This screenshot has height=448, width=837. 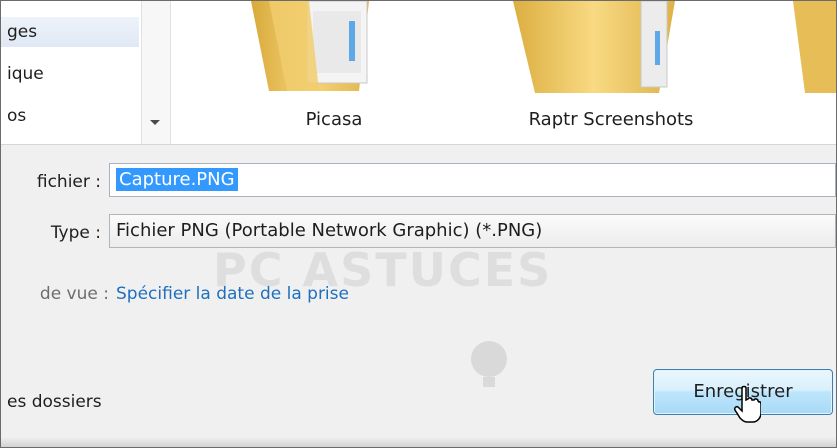 I want to click on folder-raptr-screenshots: Raptr Screenshots, so click(x=611, y=65).